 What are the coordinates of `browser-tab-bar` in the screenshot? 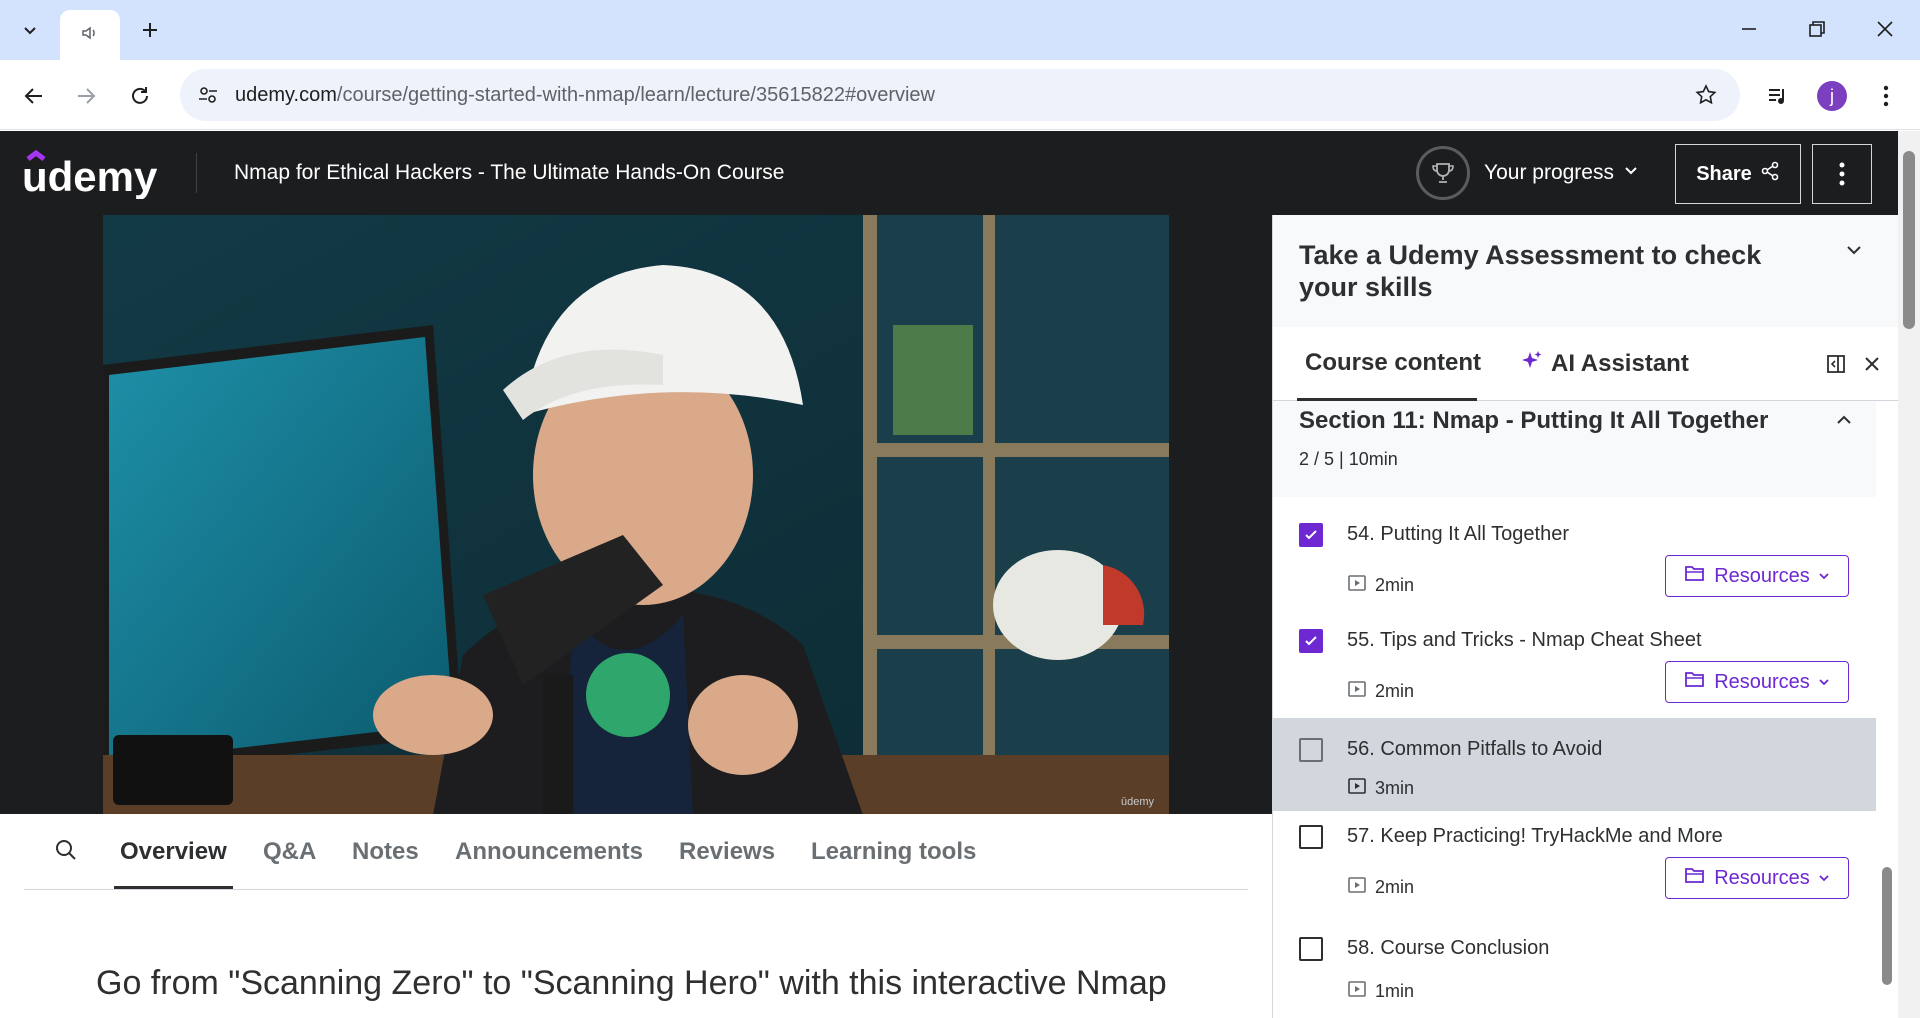 It's located at (960, 30).